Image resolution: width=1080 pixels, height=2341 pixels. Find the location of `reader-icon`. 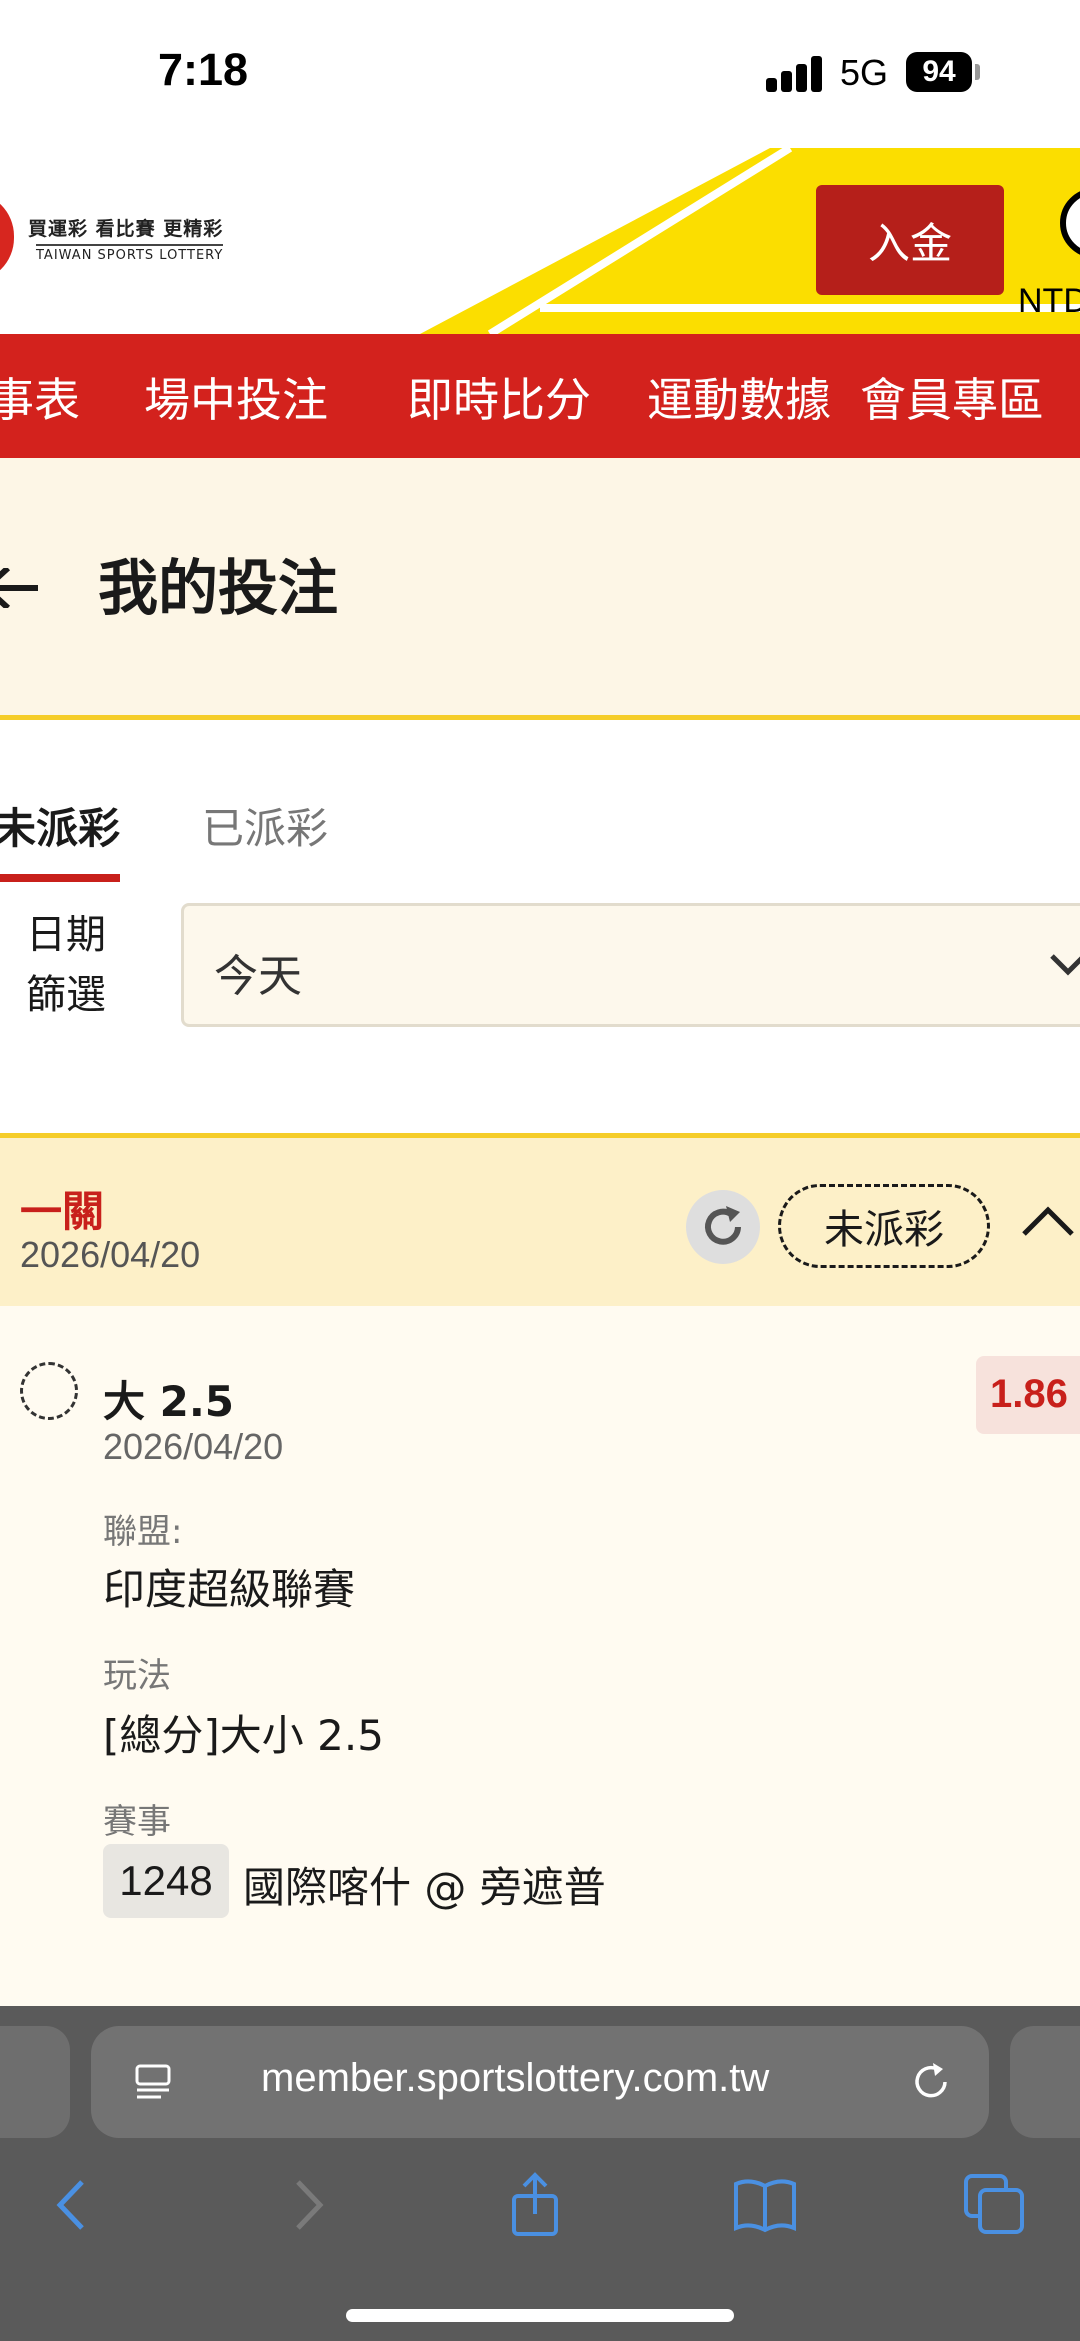

reader-icon is located at coordinates (153, 2082).